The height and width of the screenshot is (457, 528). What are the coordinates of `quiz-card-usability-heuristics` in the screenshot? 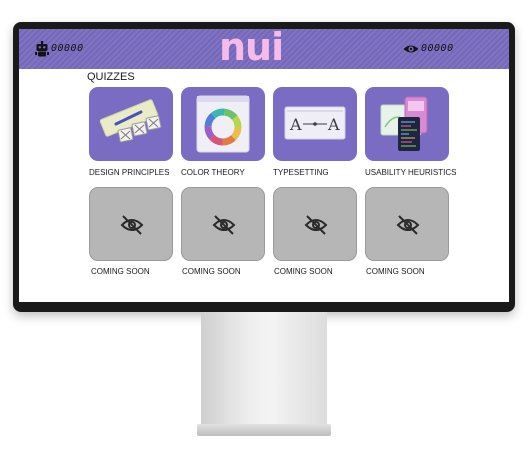 It's located at (407, 124).